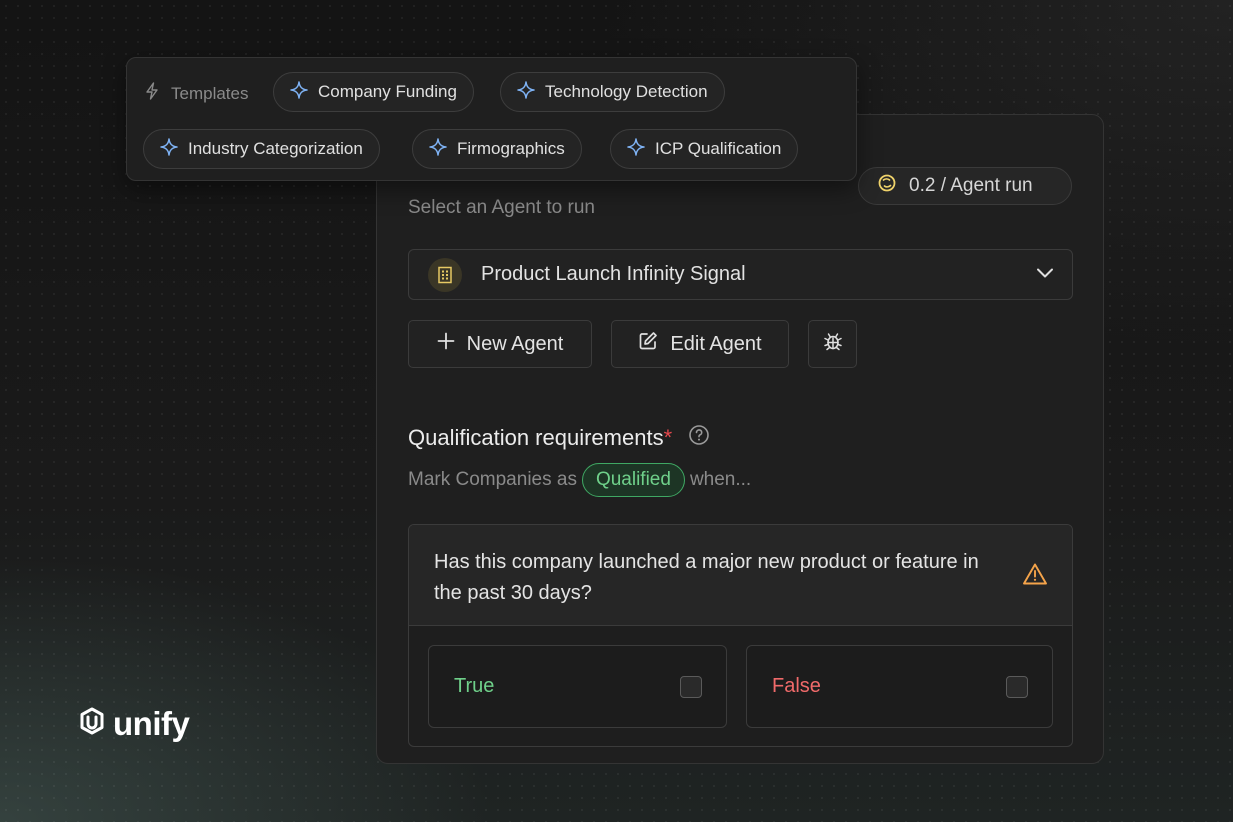  What do you see at coordinates (577, 686) in the screenshot?
I see `answer-true: True` at bounding box center [577, 686].